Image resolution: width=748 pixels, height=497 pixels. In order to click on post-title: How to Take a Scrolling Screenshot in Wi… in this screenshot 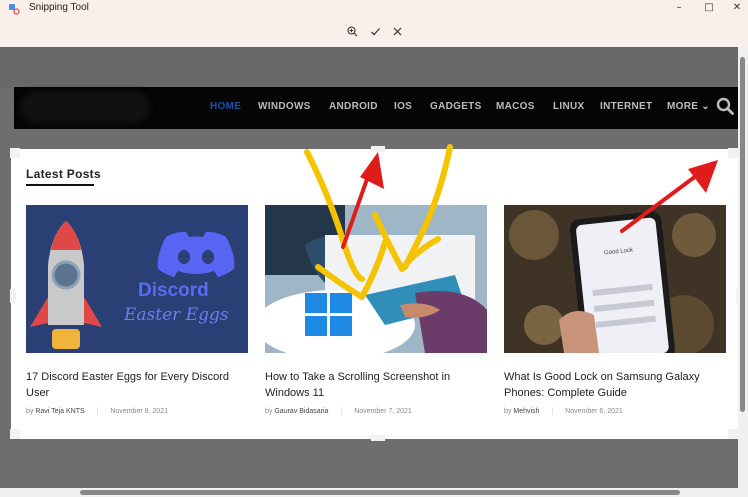, I will do `click(376, 385)`.